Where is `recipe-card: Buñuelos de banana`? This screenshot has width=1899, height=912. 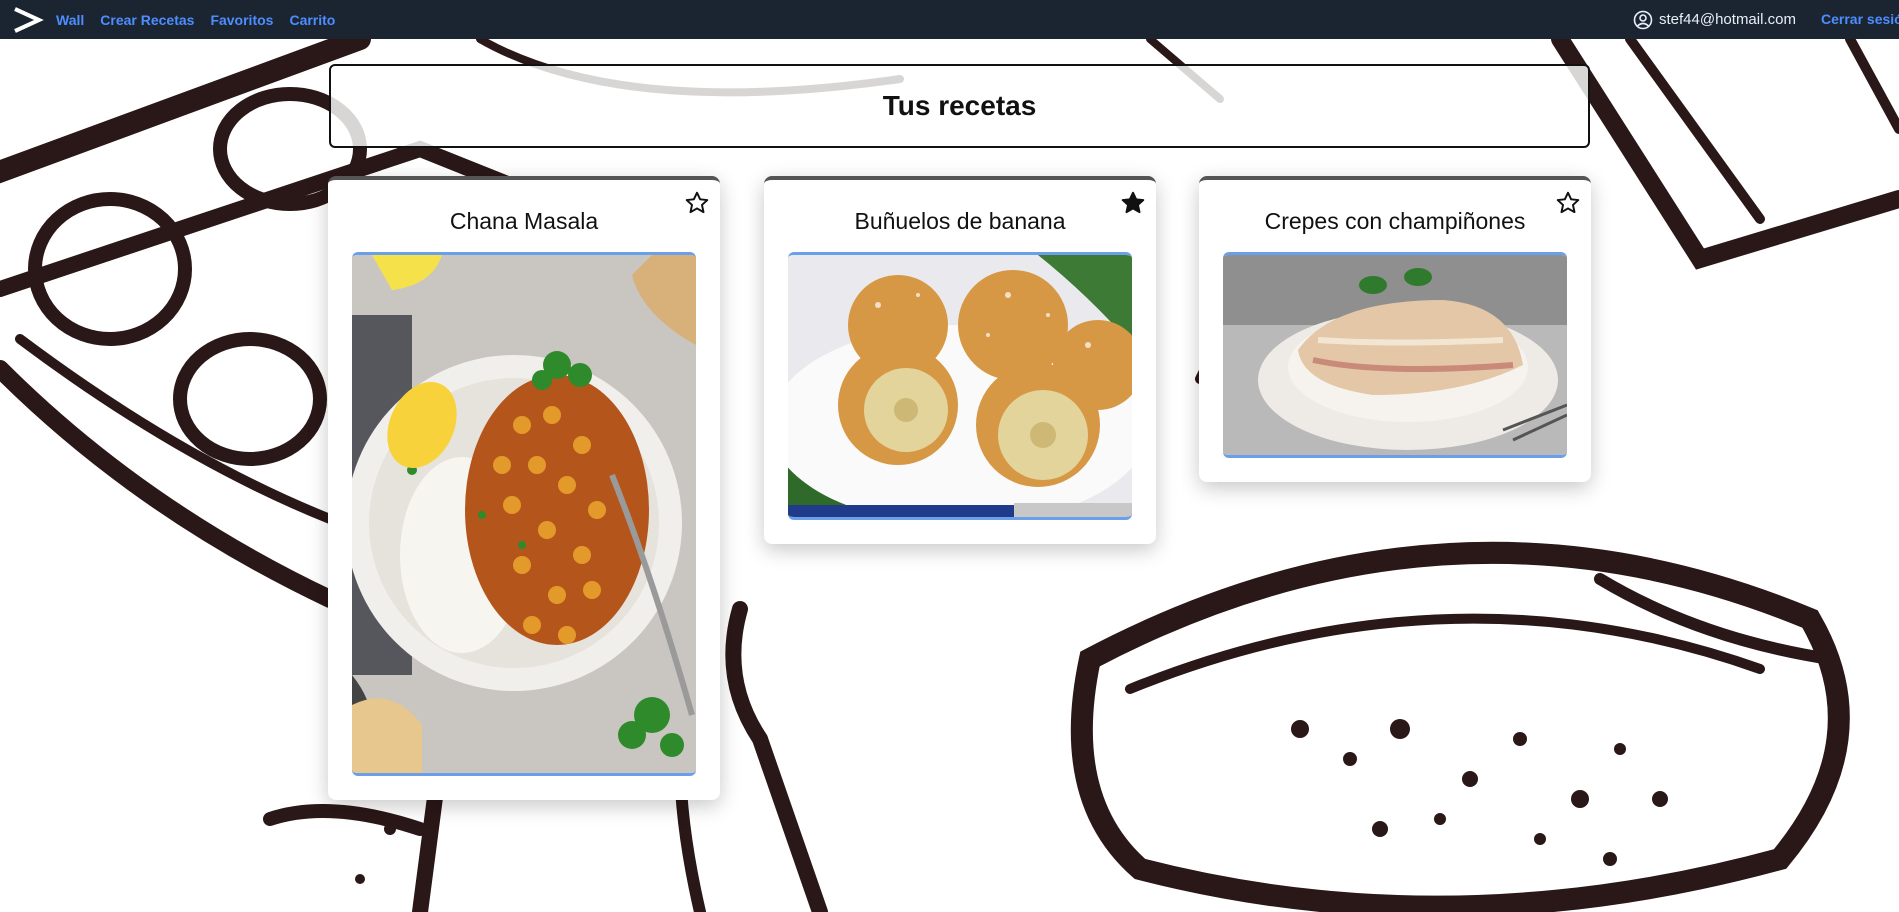
recipe-card: Buñuelos de banana is located at coordinates (960, 360).